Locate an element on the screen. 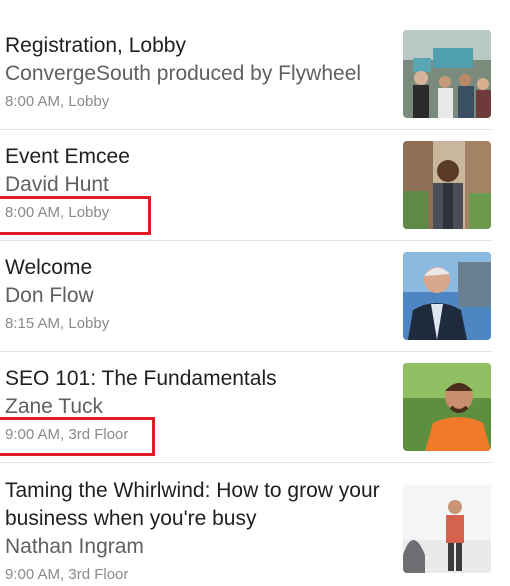 This screenshot has height=586, width=510. registration-crowd-photo is located at coordinates (447, 74).